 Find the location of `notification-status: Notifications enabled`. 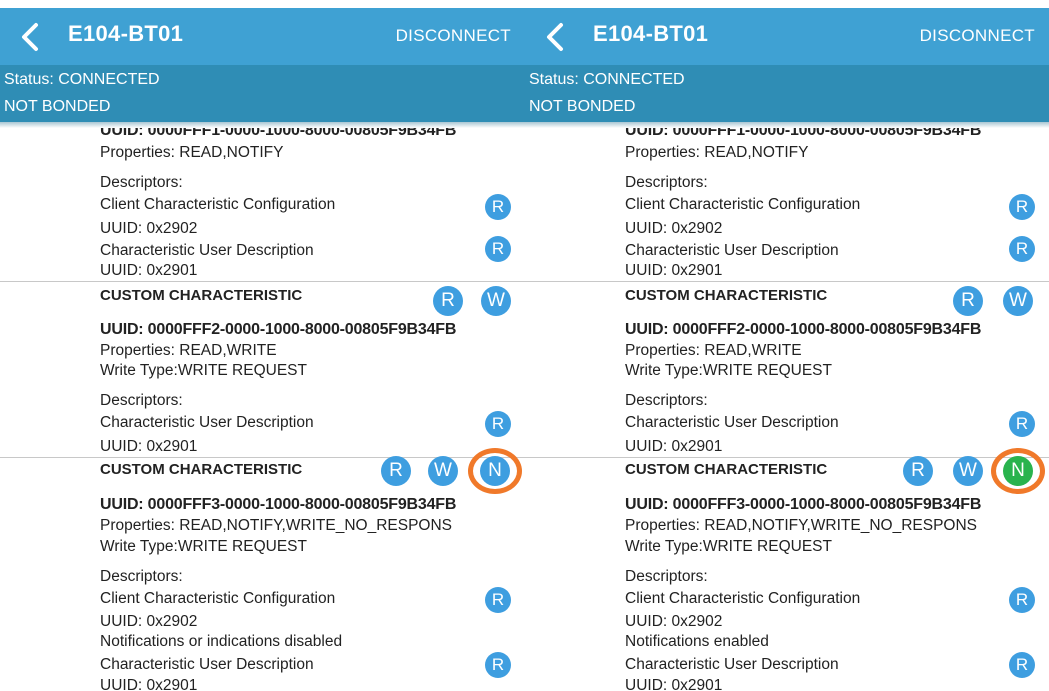

notification-status: Notifications enabled is located at coordinates (697, 641).